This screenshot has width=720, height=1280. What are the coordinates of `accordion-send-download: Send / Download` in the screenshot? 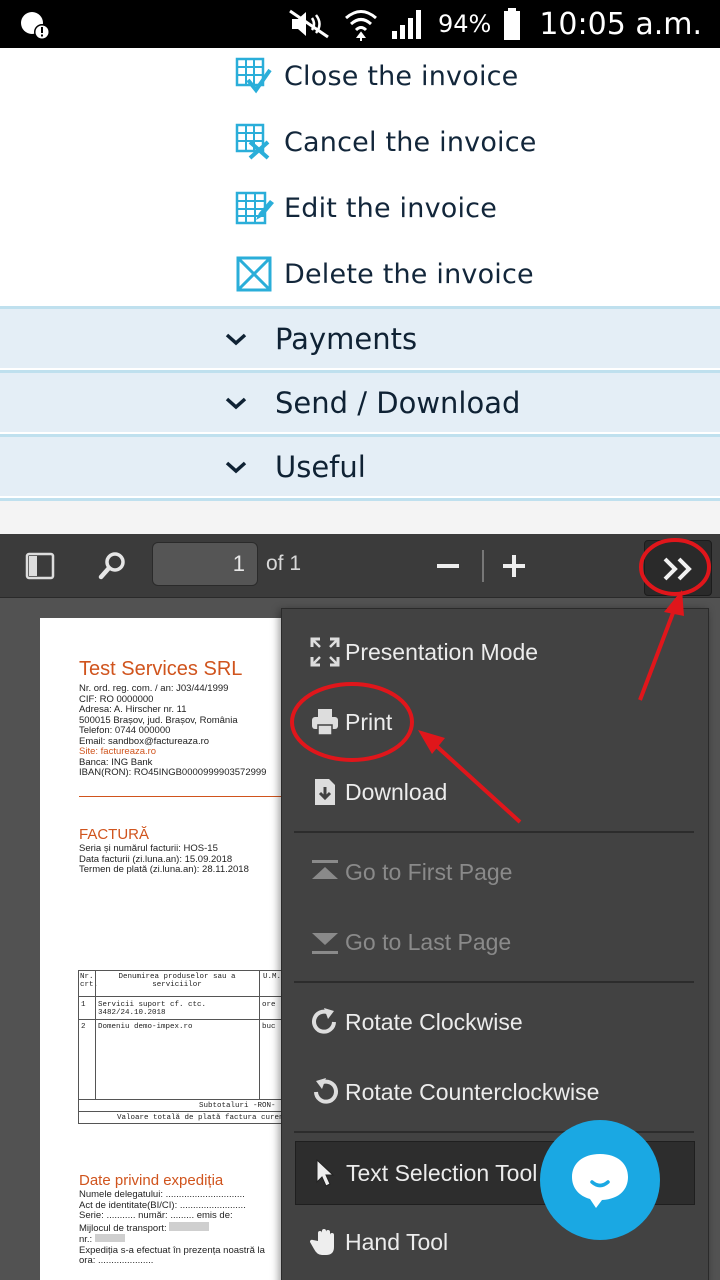 It's located at (360, 401).